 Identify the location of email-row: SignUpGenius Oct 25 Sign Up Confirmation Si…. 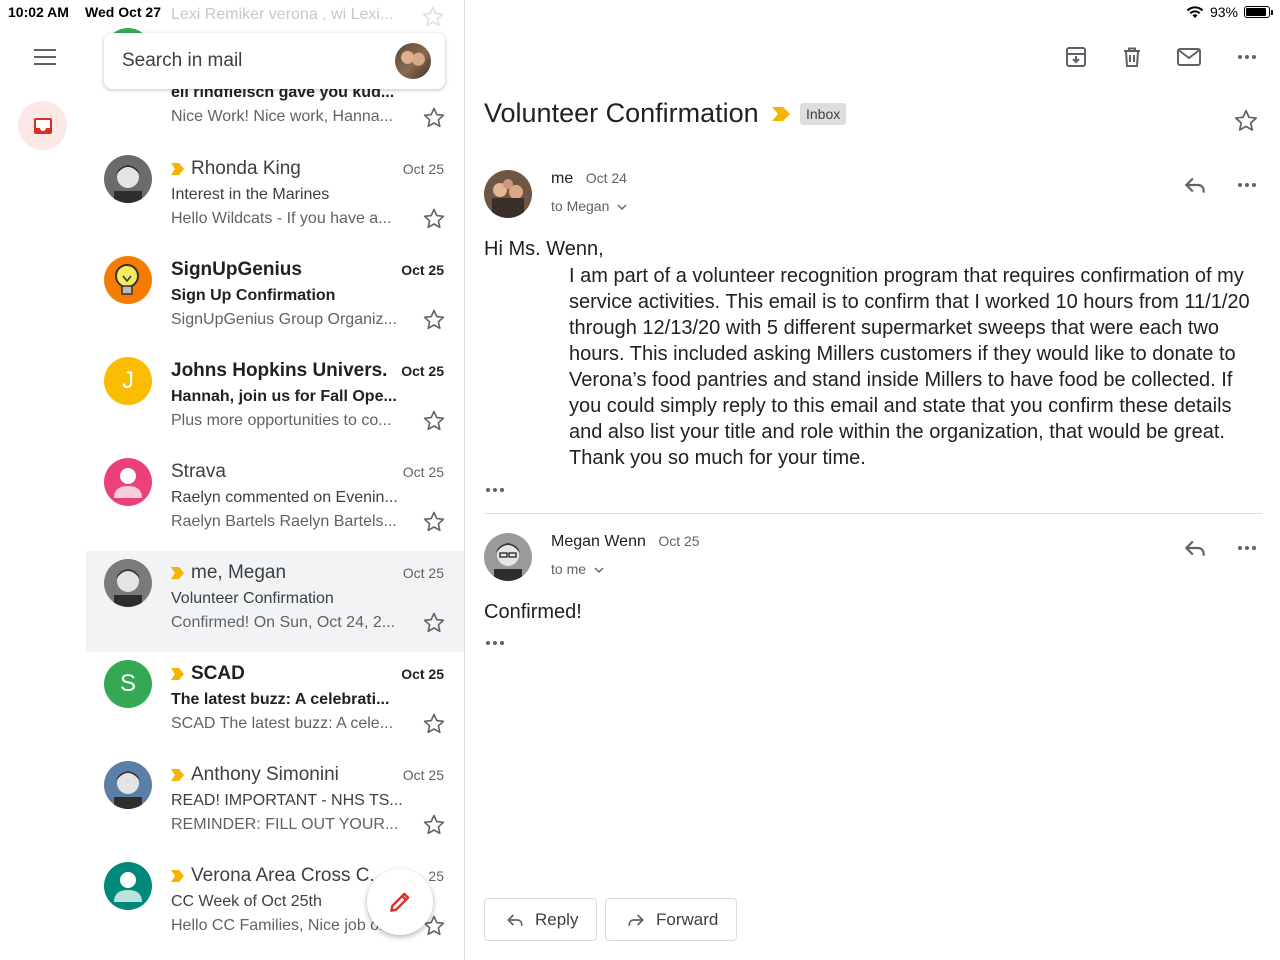
(275, 298).